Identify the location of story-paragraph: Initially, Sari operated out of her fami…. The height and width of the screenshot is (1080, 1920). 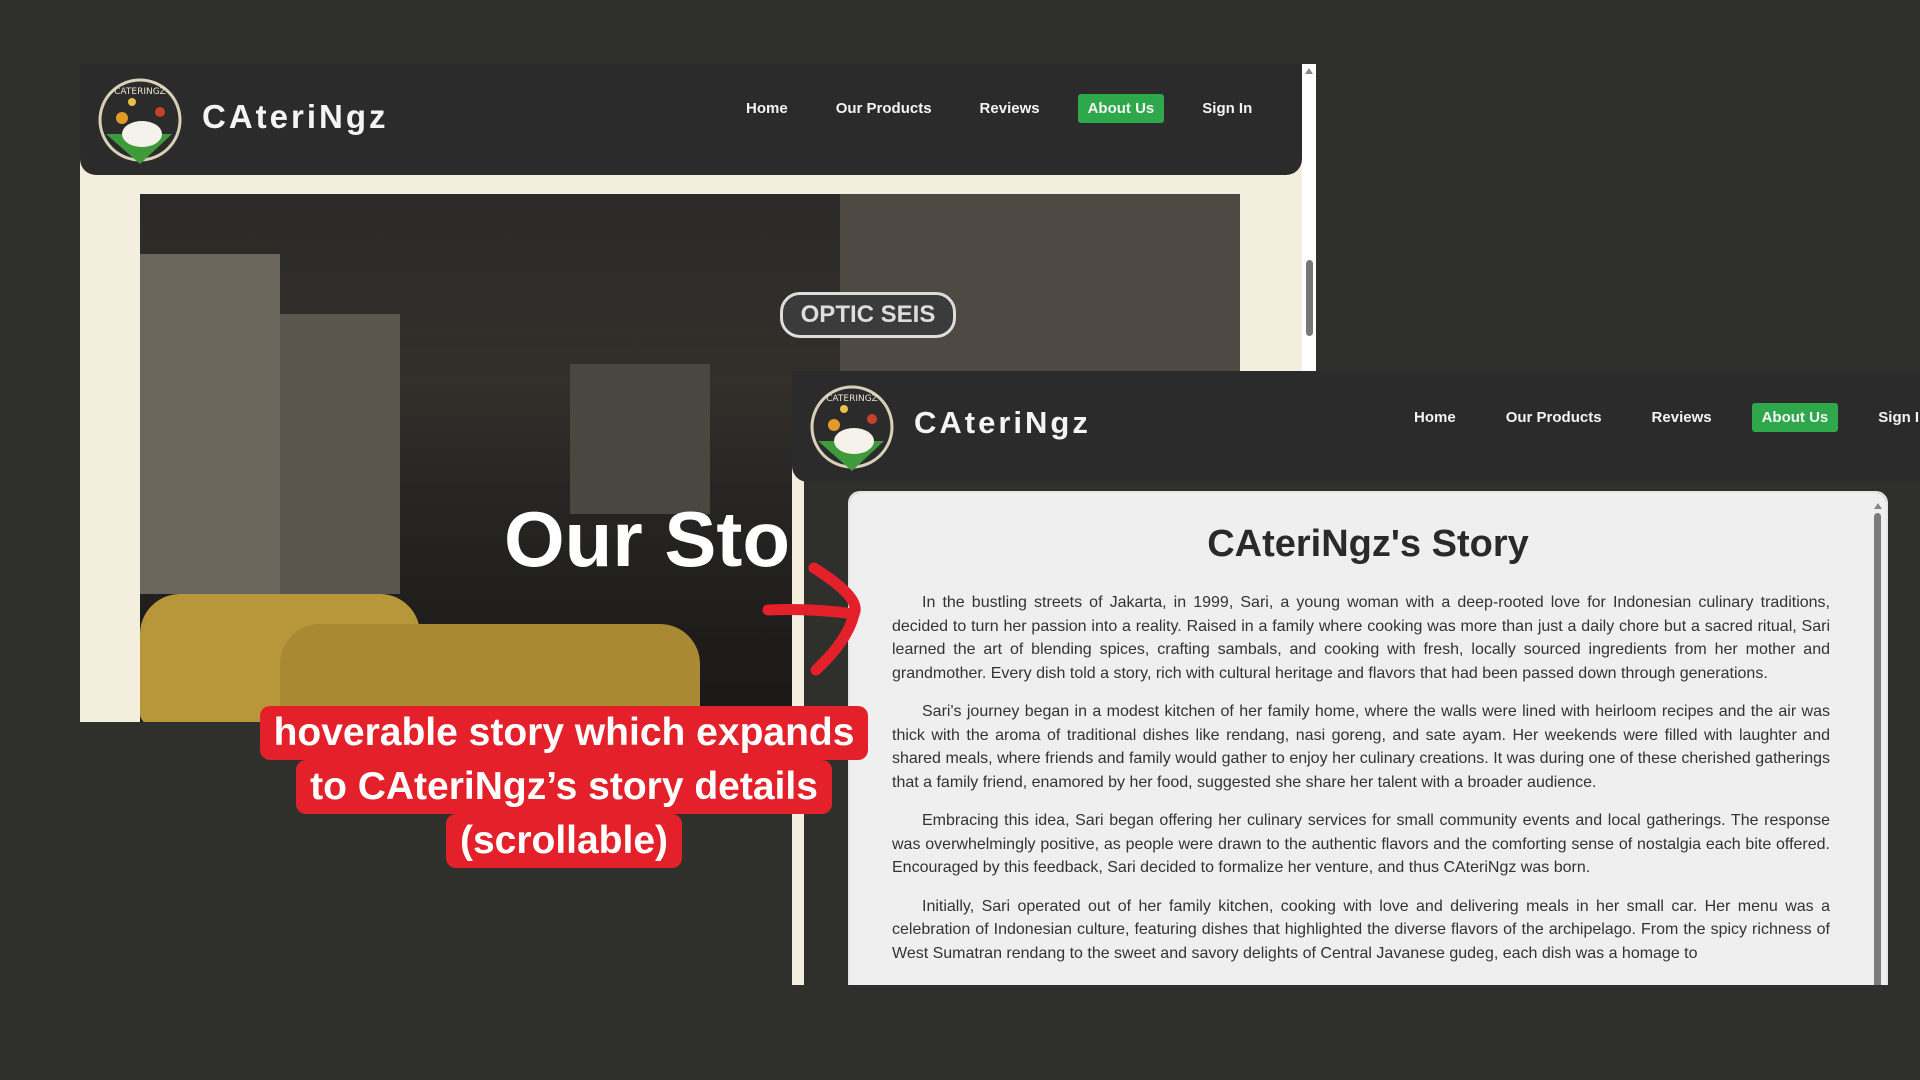
(1361, 929).